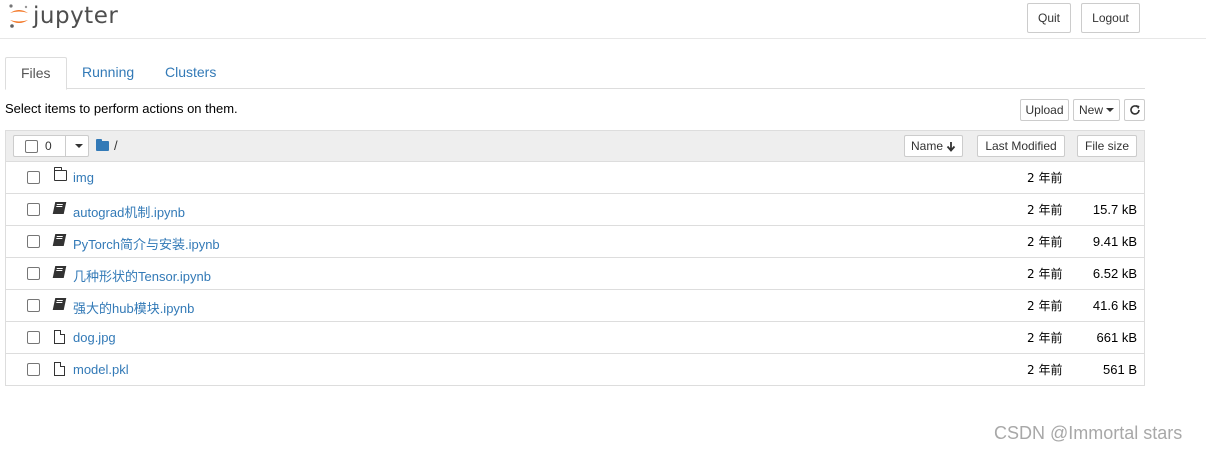 The image size is (1206, 450). I want to click on list-item: PyTorch简介与安装.ipynb 2 年前 9.41 kB, so click(575, 242).